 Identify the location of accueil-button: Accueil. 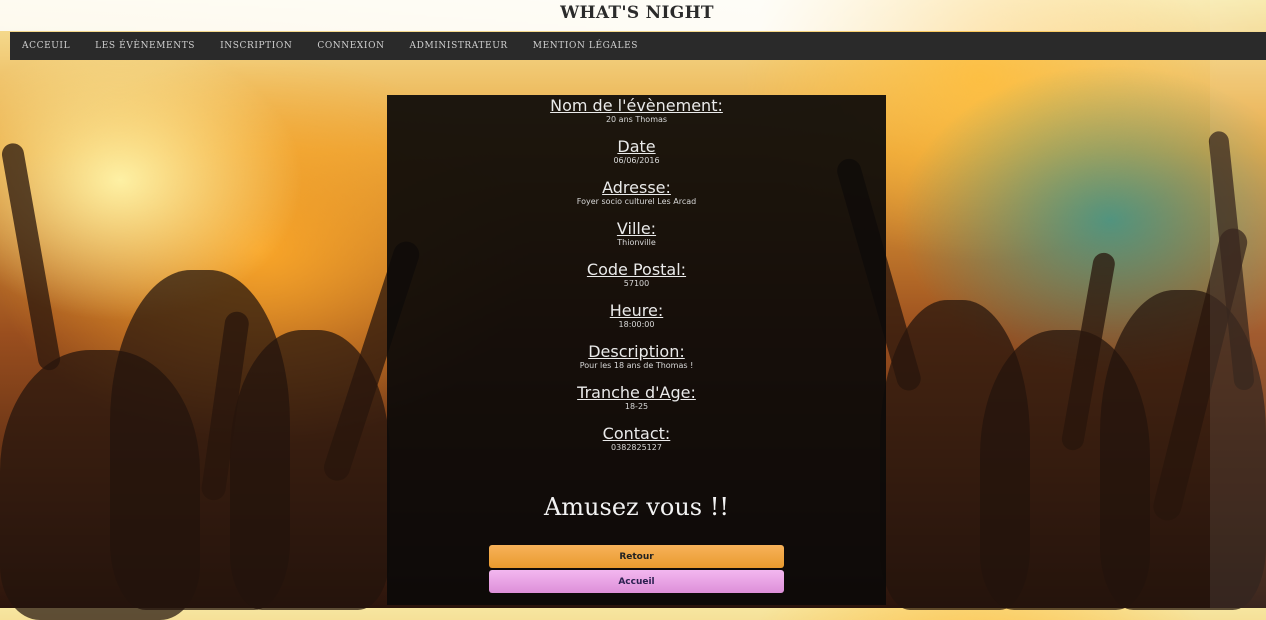
(636, 581).